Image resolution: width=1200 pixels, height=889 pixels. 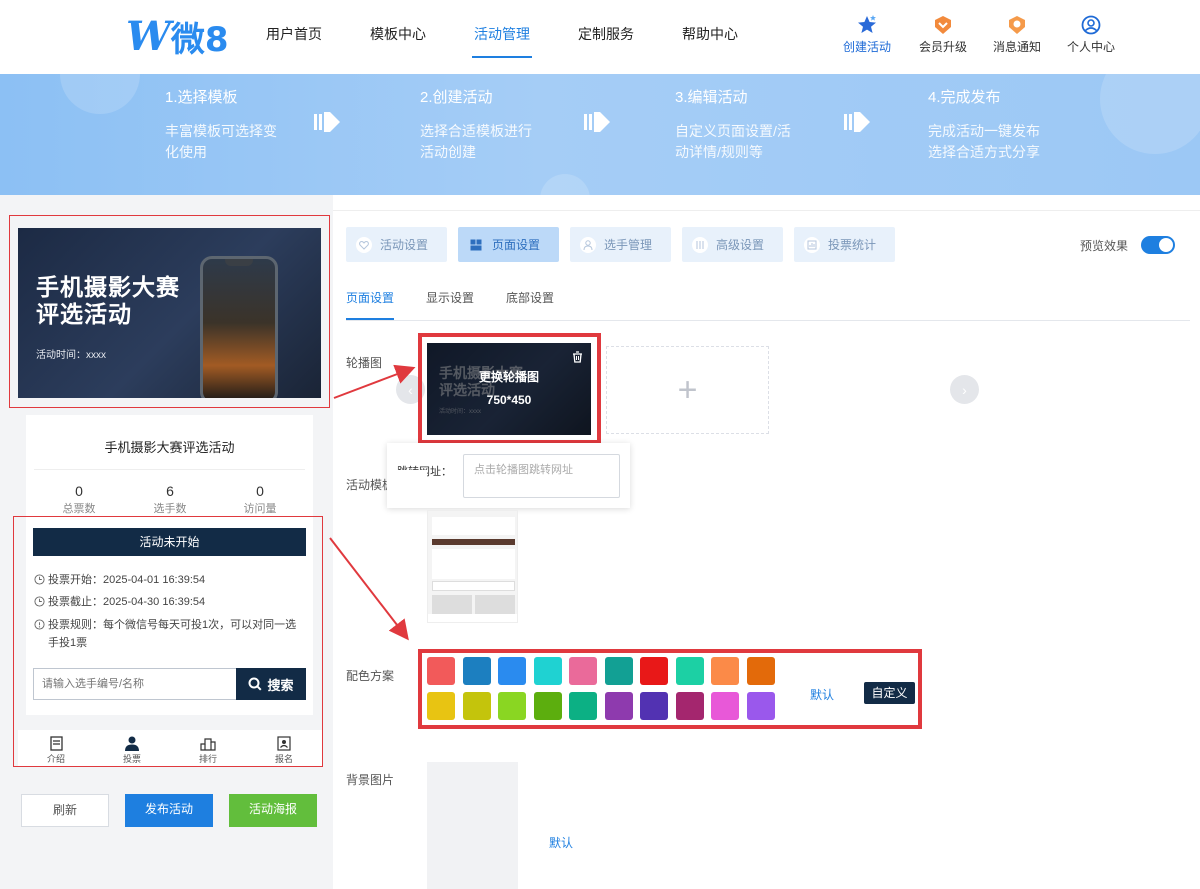 I want to click on tab-advanced-settings: 高级设置, so click(x=732, y=244).